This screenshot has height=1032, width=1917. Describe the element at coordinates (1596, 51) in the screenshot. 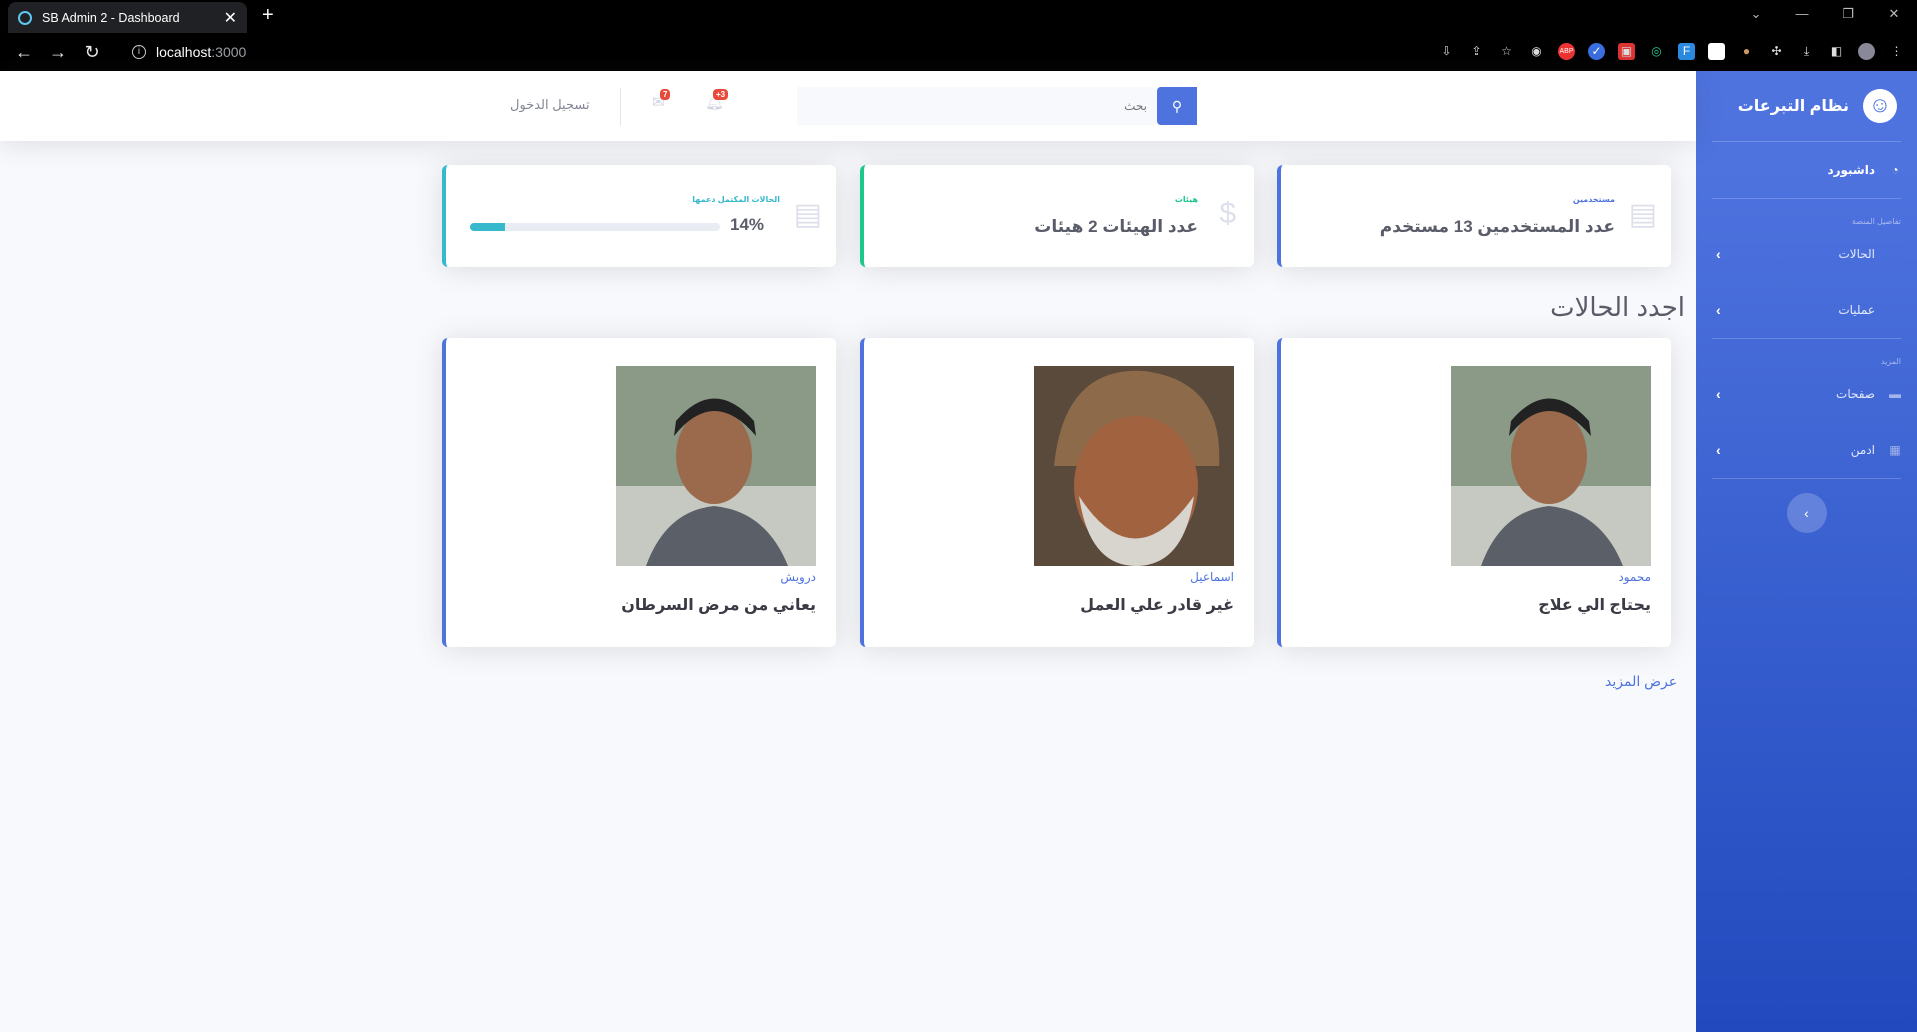

I see `check-extension-icon: ✓` at that location.